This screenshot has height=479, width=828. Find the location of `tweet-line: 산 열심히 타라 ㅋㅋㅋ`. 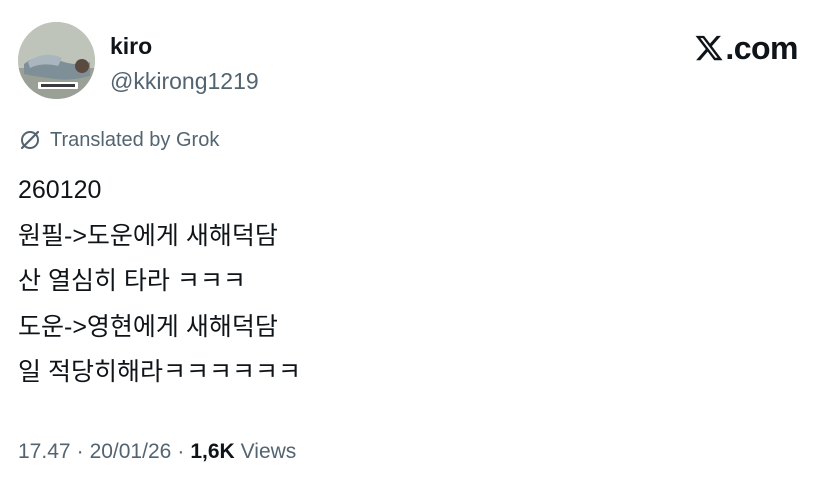

tweet-line: 산 열심히 타라 ㅋㅋㅋ is located at coordinates (132, 281).